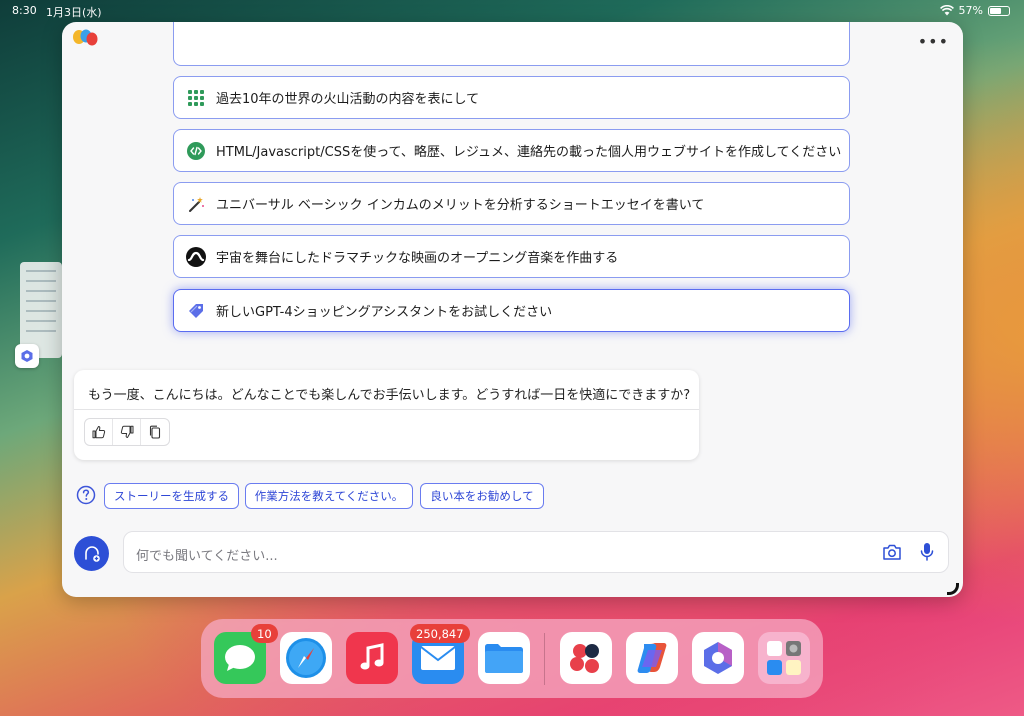 The width and height of the screenshot is (1024, 716). Describe the element at coordinates (970, 10) in the screenshot. I see `battery-percent: 57%` at that location.